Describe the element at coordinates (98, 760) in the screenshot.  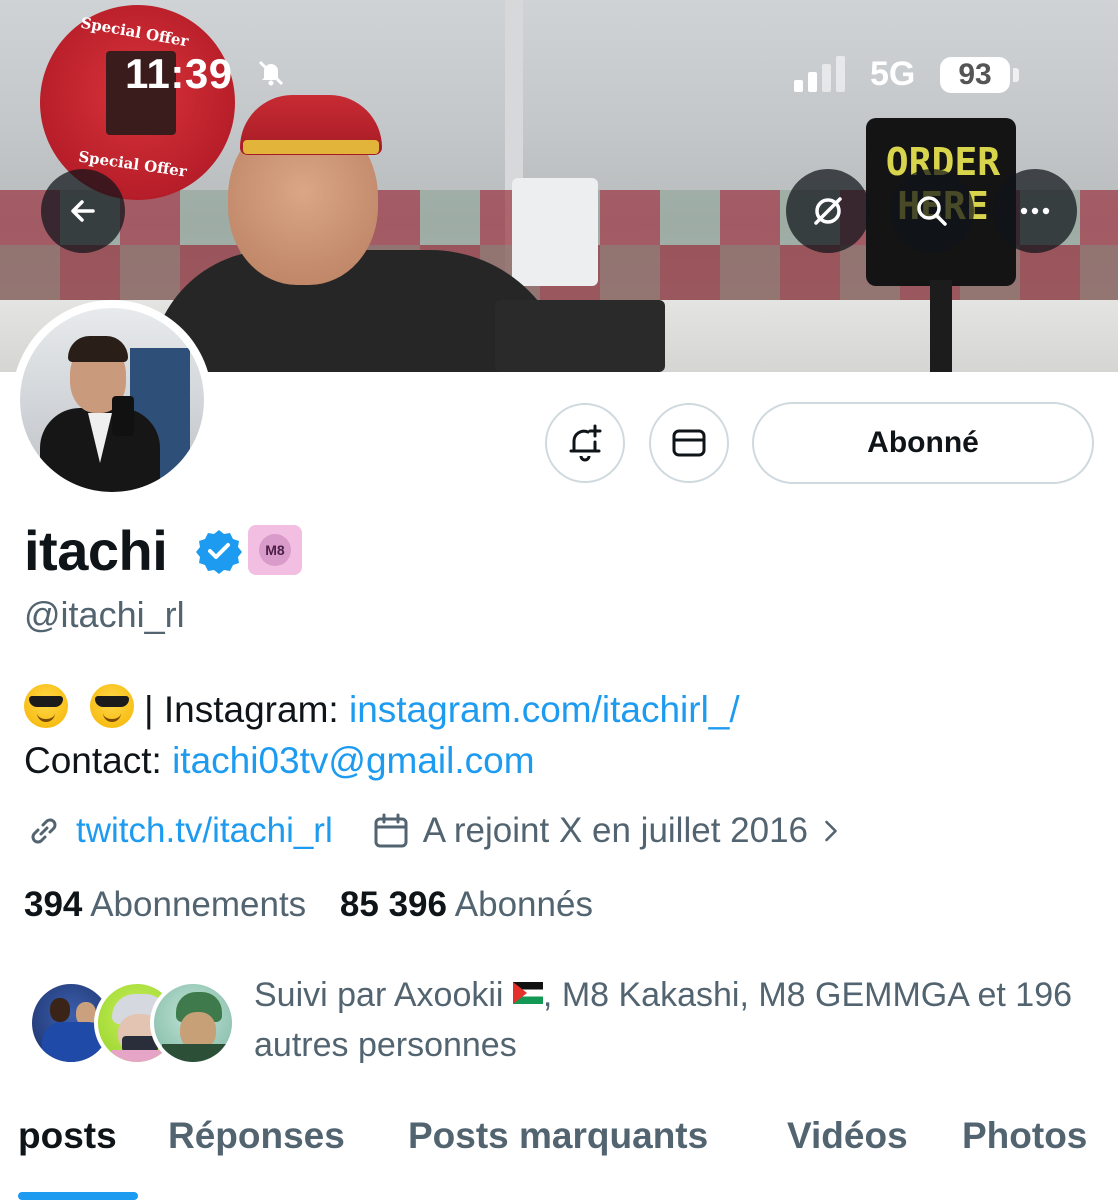
I see `bio-contact-prefix: Contact:` at that location.